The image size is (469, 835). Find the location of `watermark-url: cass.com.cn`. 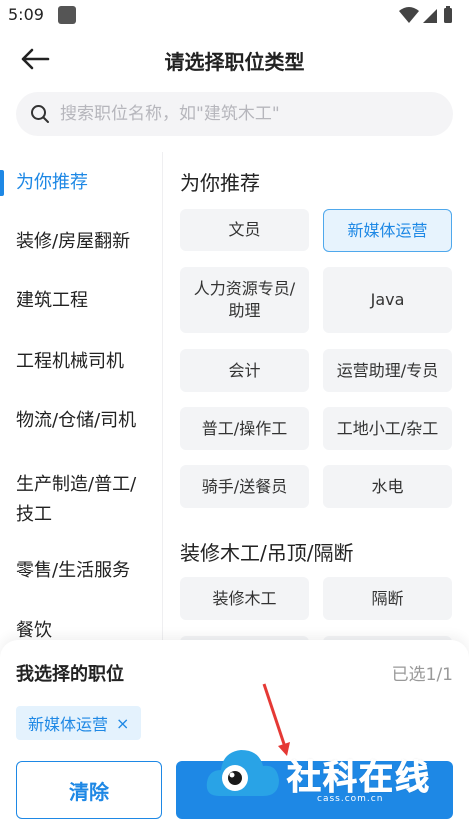

watermark-url: cass.com.cn is located at coordinates (350, 799).